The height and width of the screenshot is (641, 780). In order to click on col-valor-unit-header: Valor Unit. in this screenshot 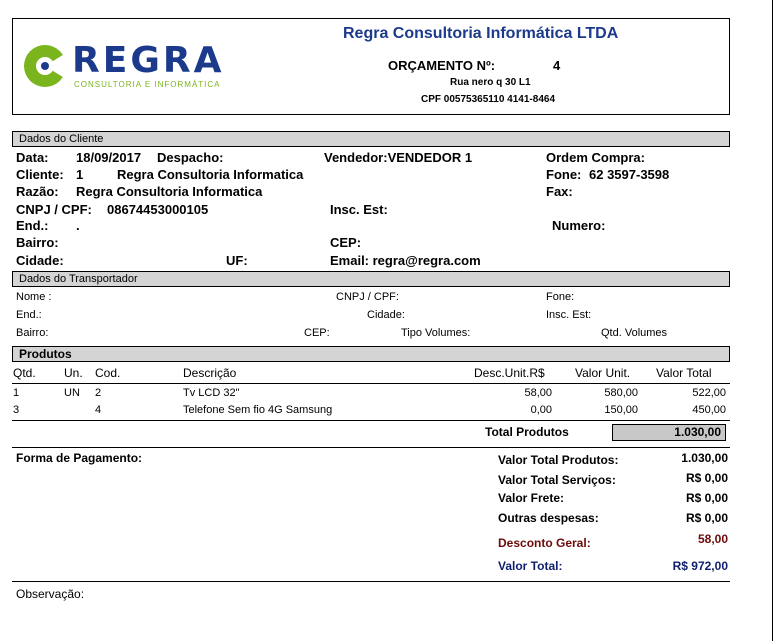, I will do `click(603, 373)`.